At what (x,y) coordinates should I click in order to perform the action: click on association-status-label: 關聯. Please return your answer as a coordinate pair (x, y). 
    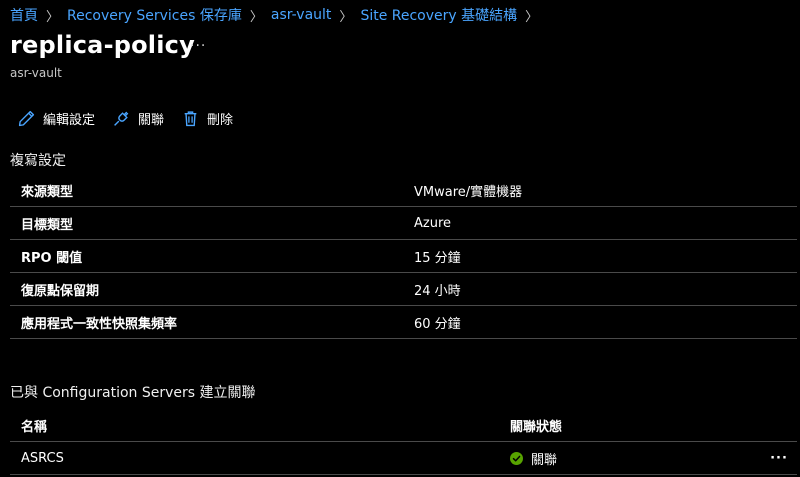
    Looking at the image, I should click on (544, 460).